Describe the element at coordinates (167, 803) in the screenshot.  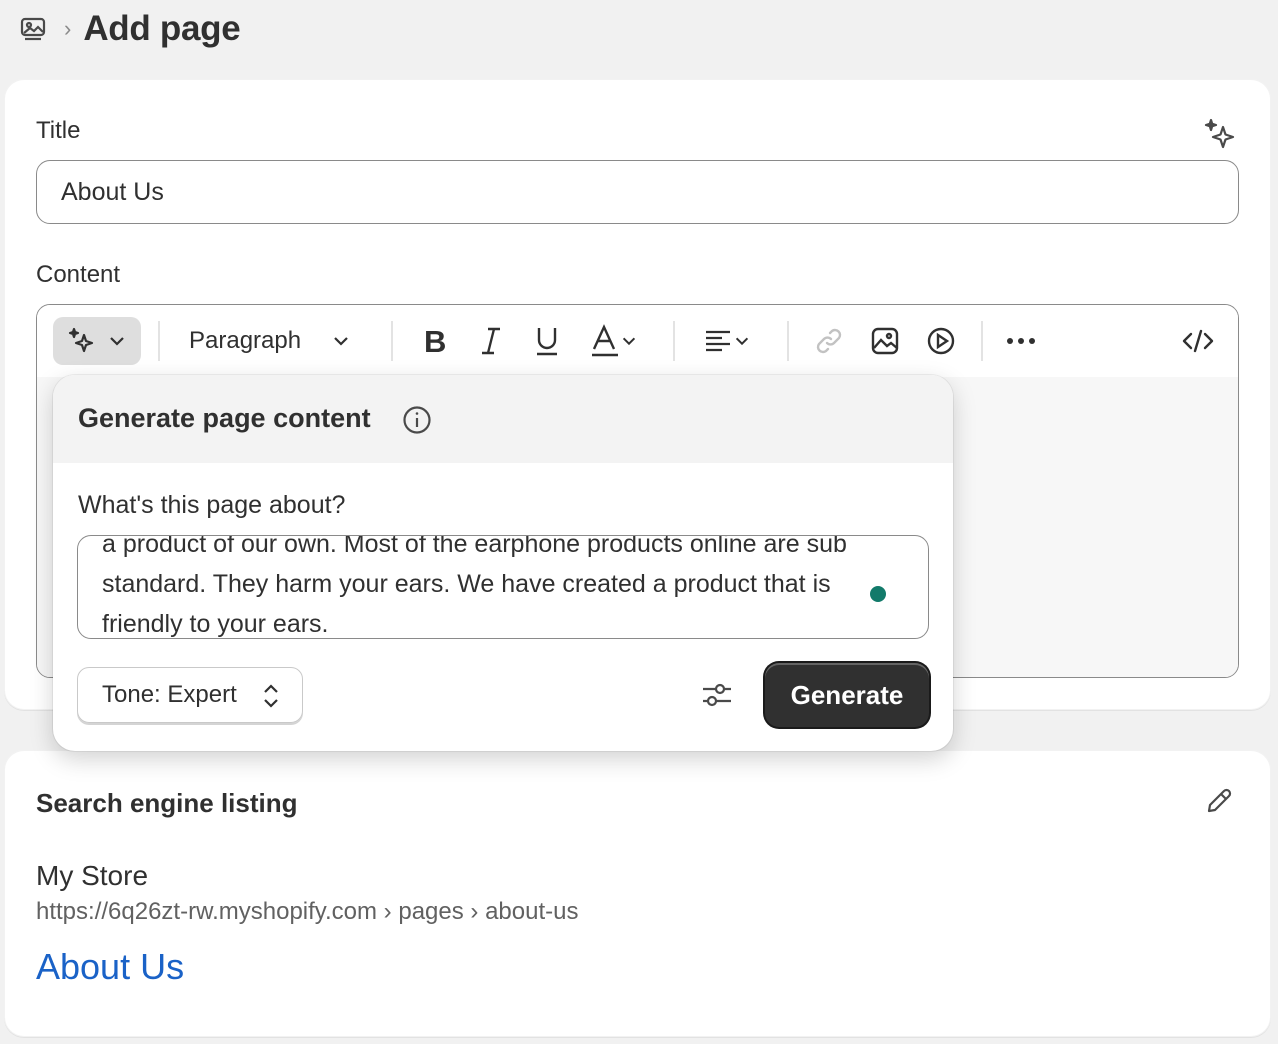
I see `seo-heading: Search engine listing` at that location.